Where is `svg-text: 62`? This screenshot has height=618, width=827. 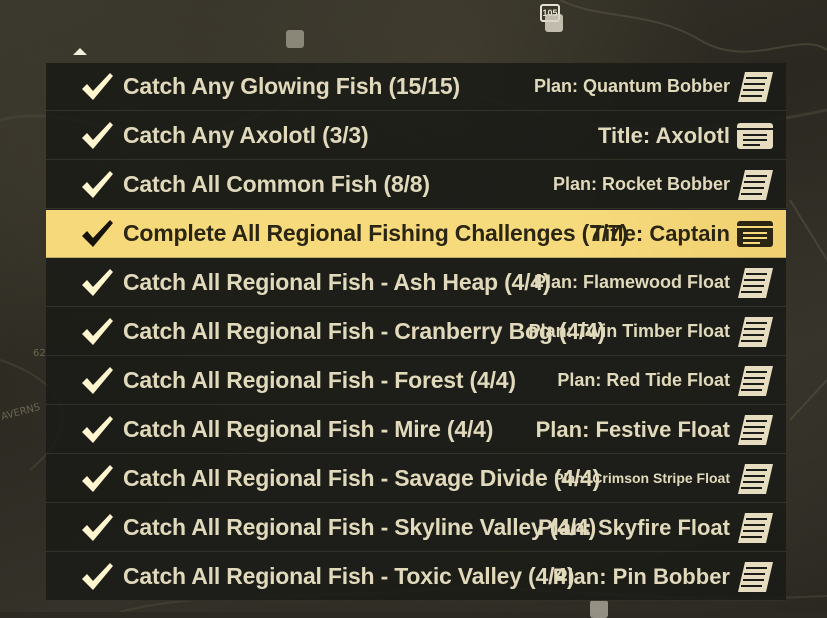 svg-text: 62 is located at coordinates (39, 353).